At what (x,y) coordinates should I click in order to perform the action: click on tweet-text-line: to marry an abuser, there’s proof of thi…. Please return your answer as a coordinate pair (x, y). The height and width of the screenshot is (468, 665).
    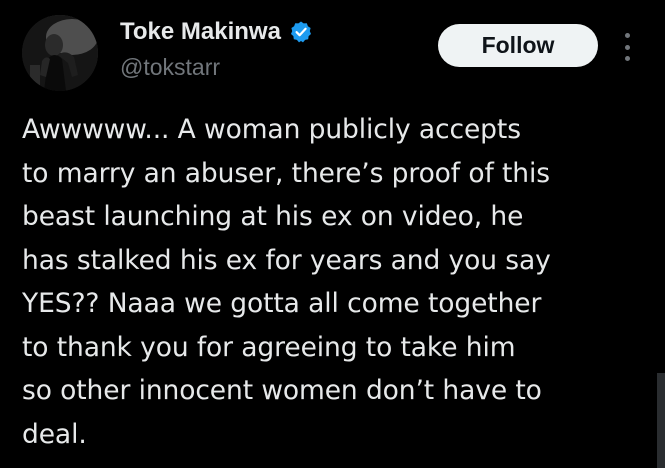
    Looking at the image, I should click on (286, 173).